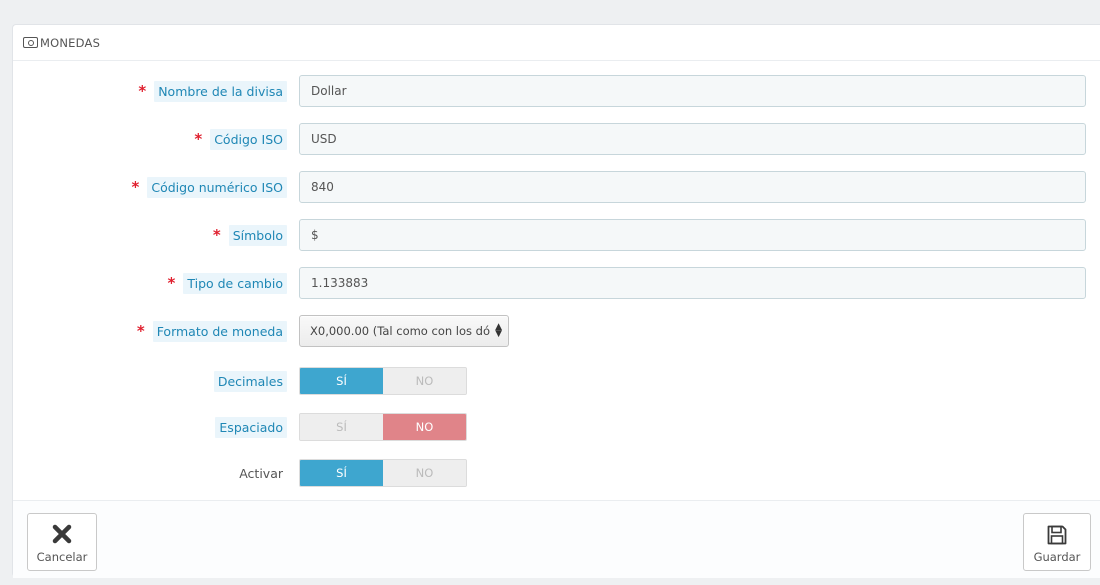 This screenshot has height=585, width=1100. I want to click on spacing-label: Espaciado, so click(251, 427).